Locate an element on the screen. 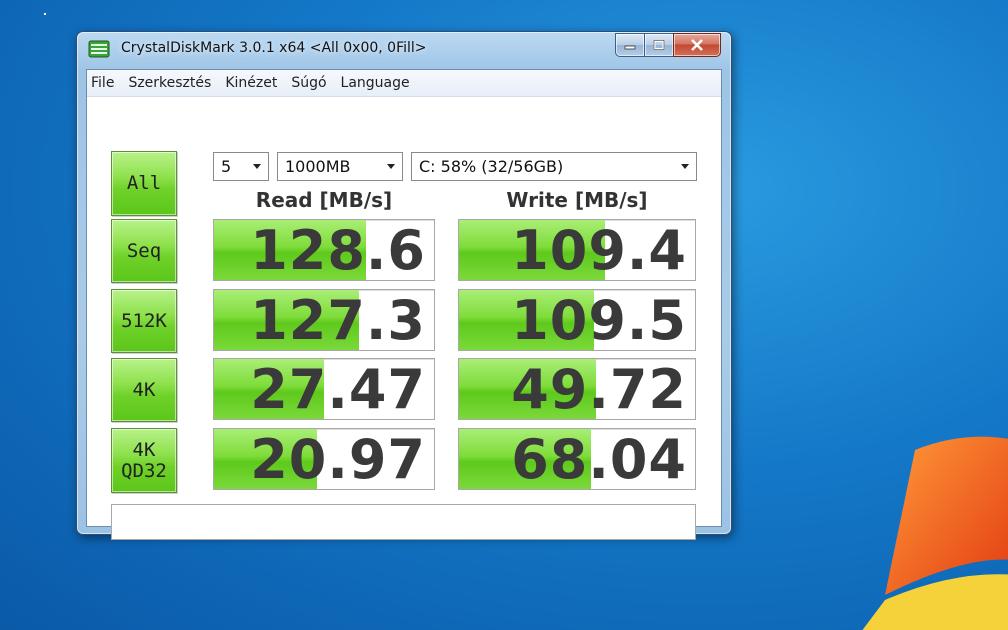  write-speed-value: 109.4 is located at coordinates (599, 250).